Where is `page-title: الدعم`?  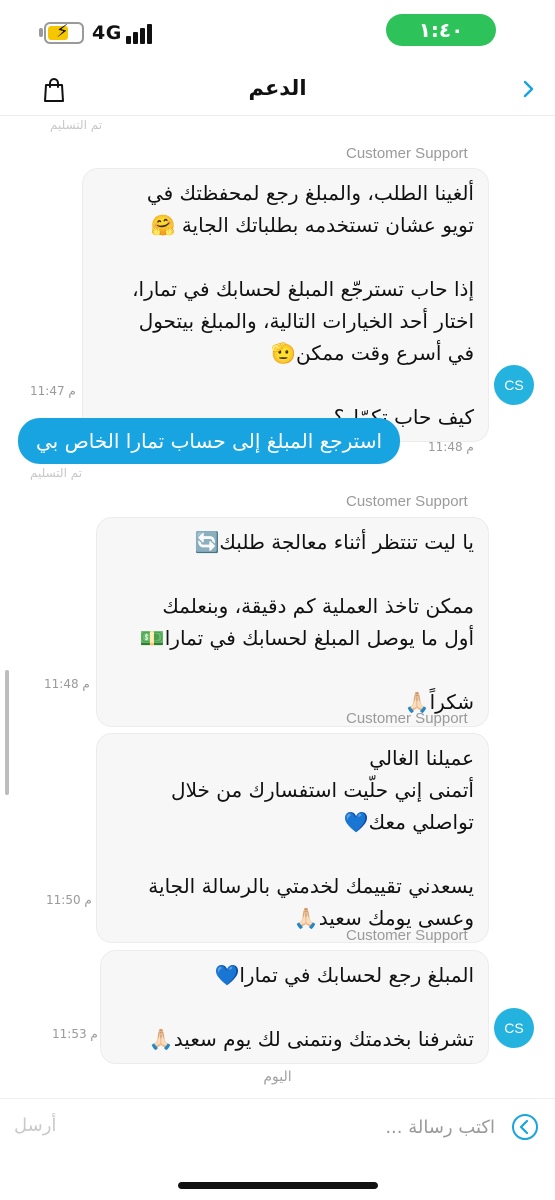 page-title: الدعم is located at coordinates (277, 88).